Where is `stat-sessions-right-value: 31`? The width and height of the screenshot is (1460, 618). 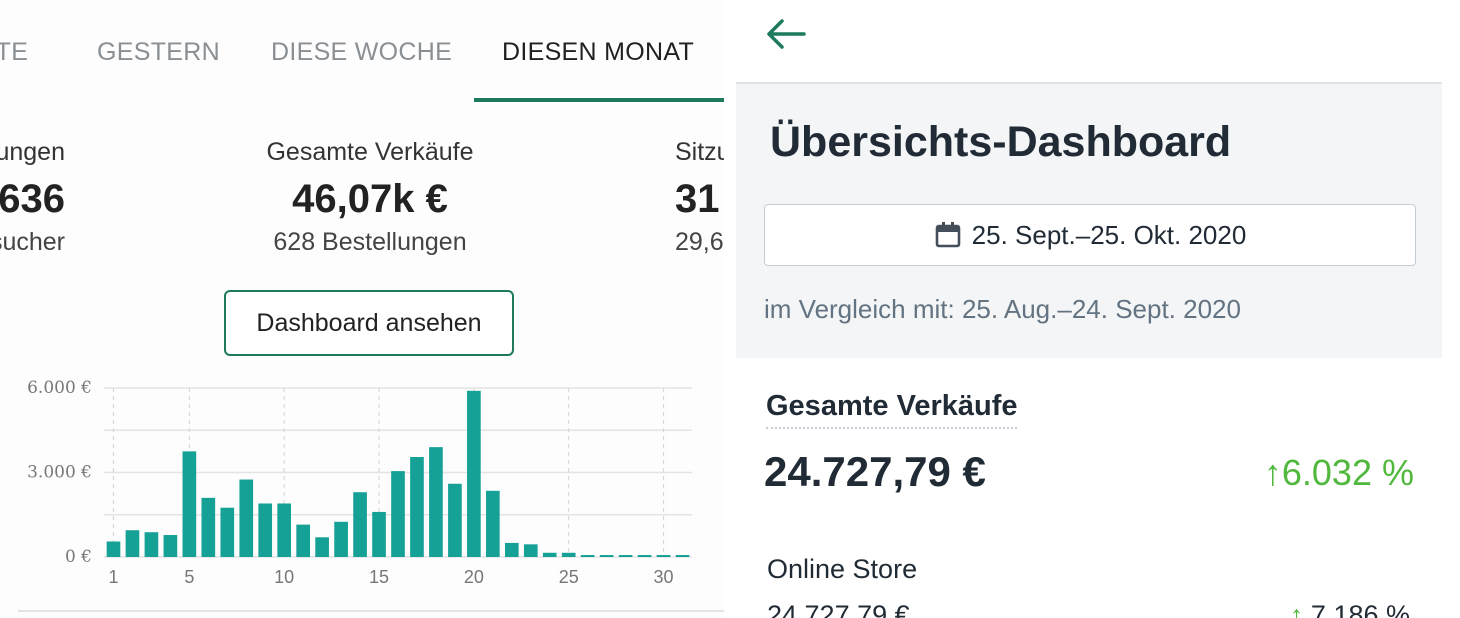 stat-sessions-right-value: 31 is located at coordinates (697, 199).